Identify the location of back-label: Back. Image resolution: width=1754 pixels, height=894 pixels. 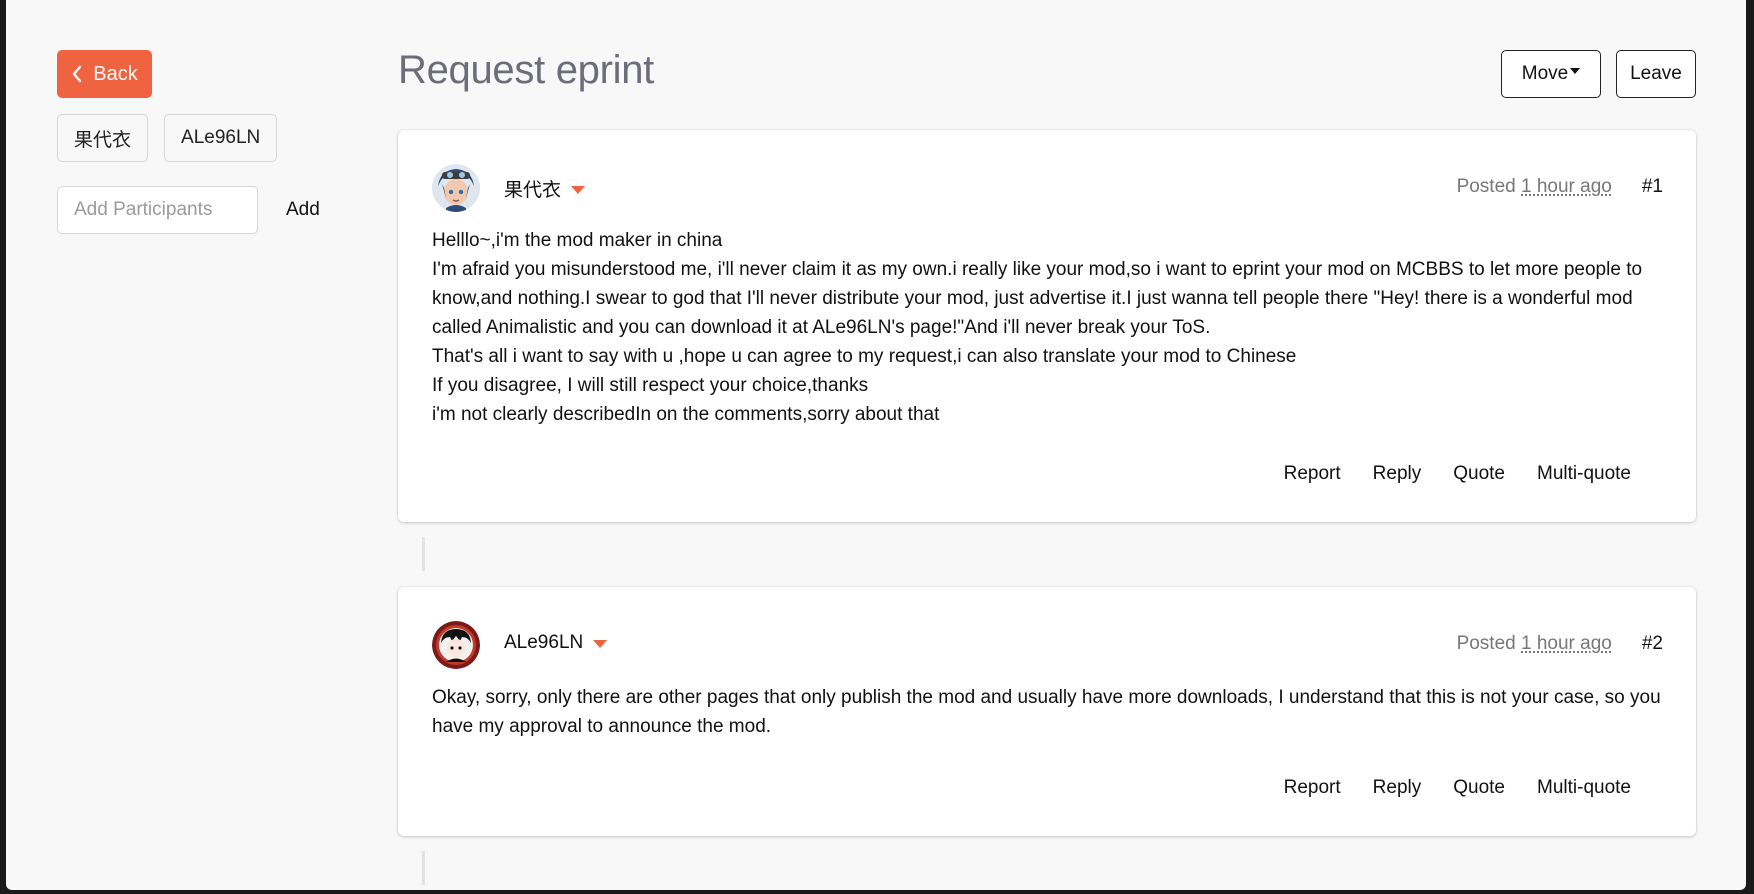
(115, 73).